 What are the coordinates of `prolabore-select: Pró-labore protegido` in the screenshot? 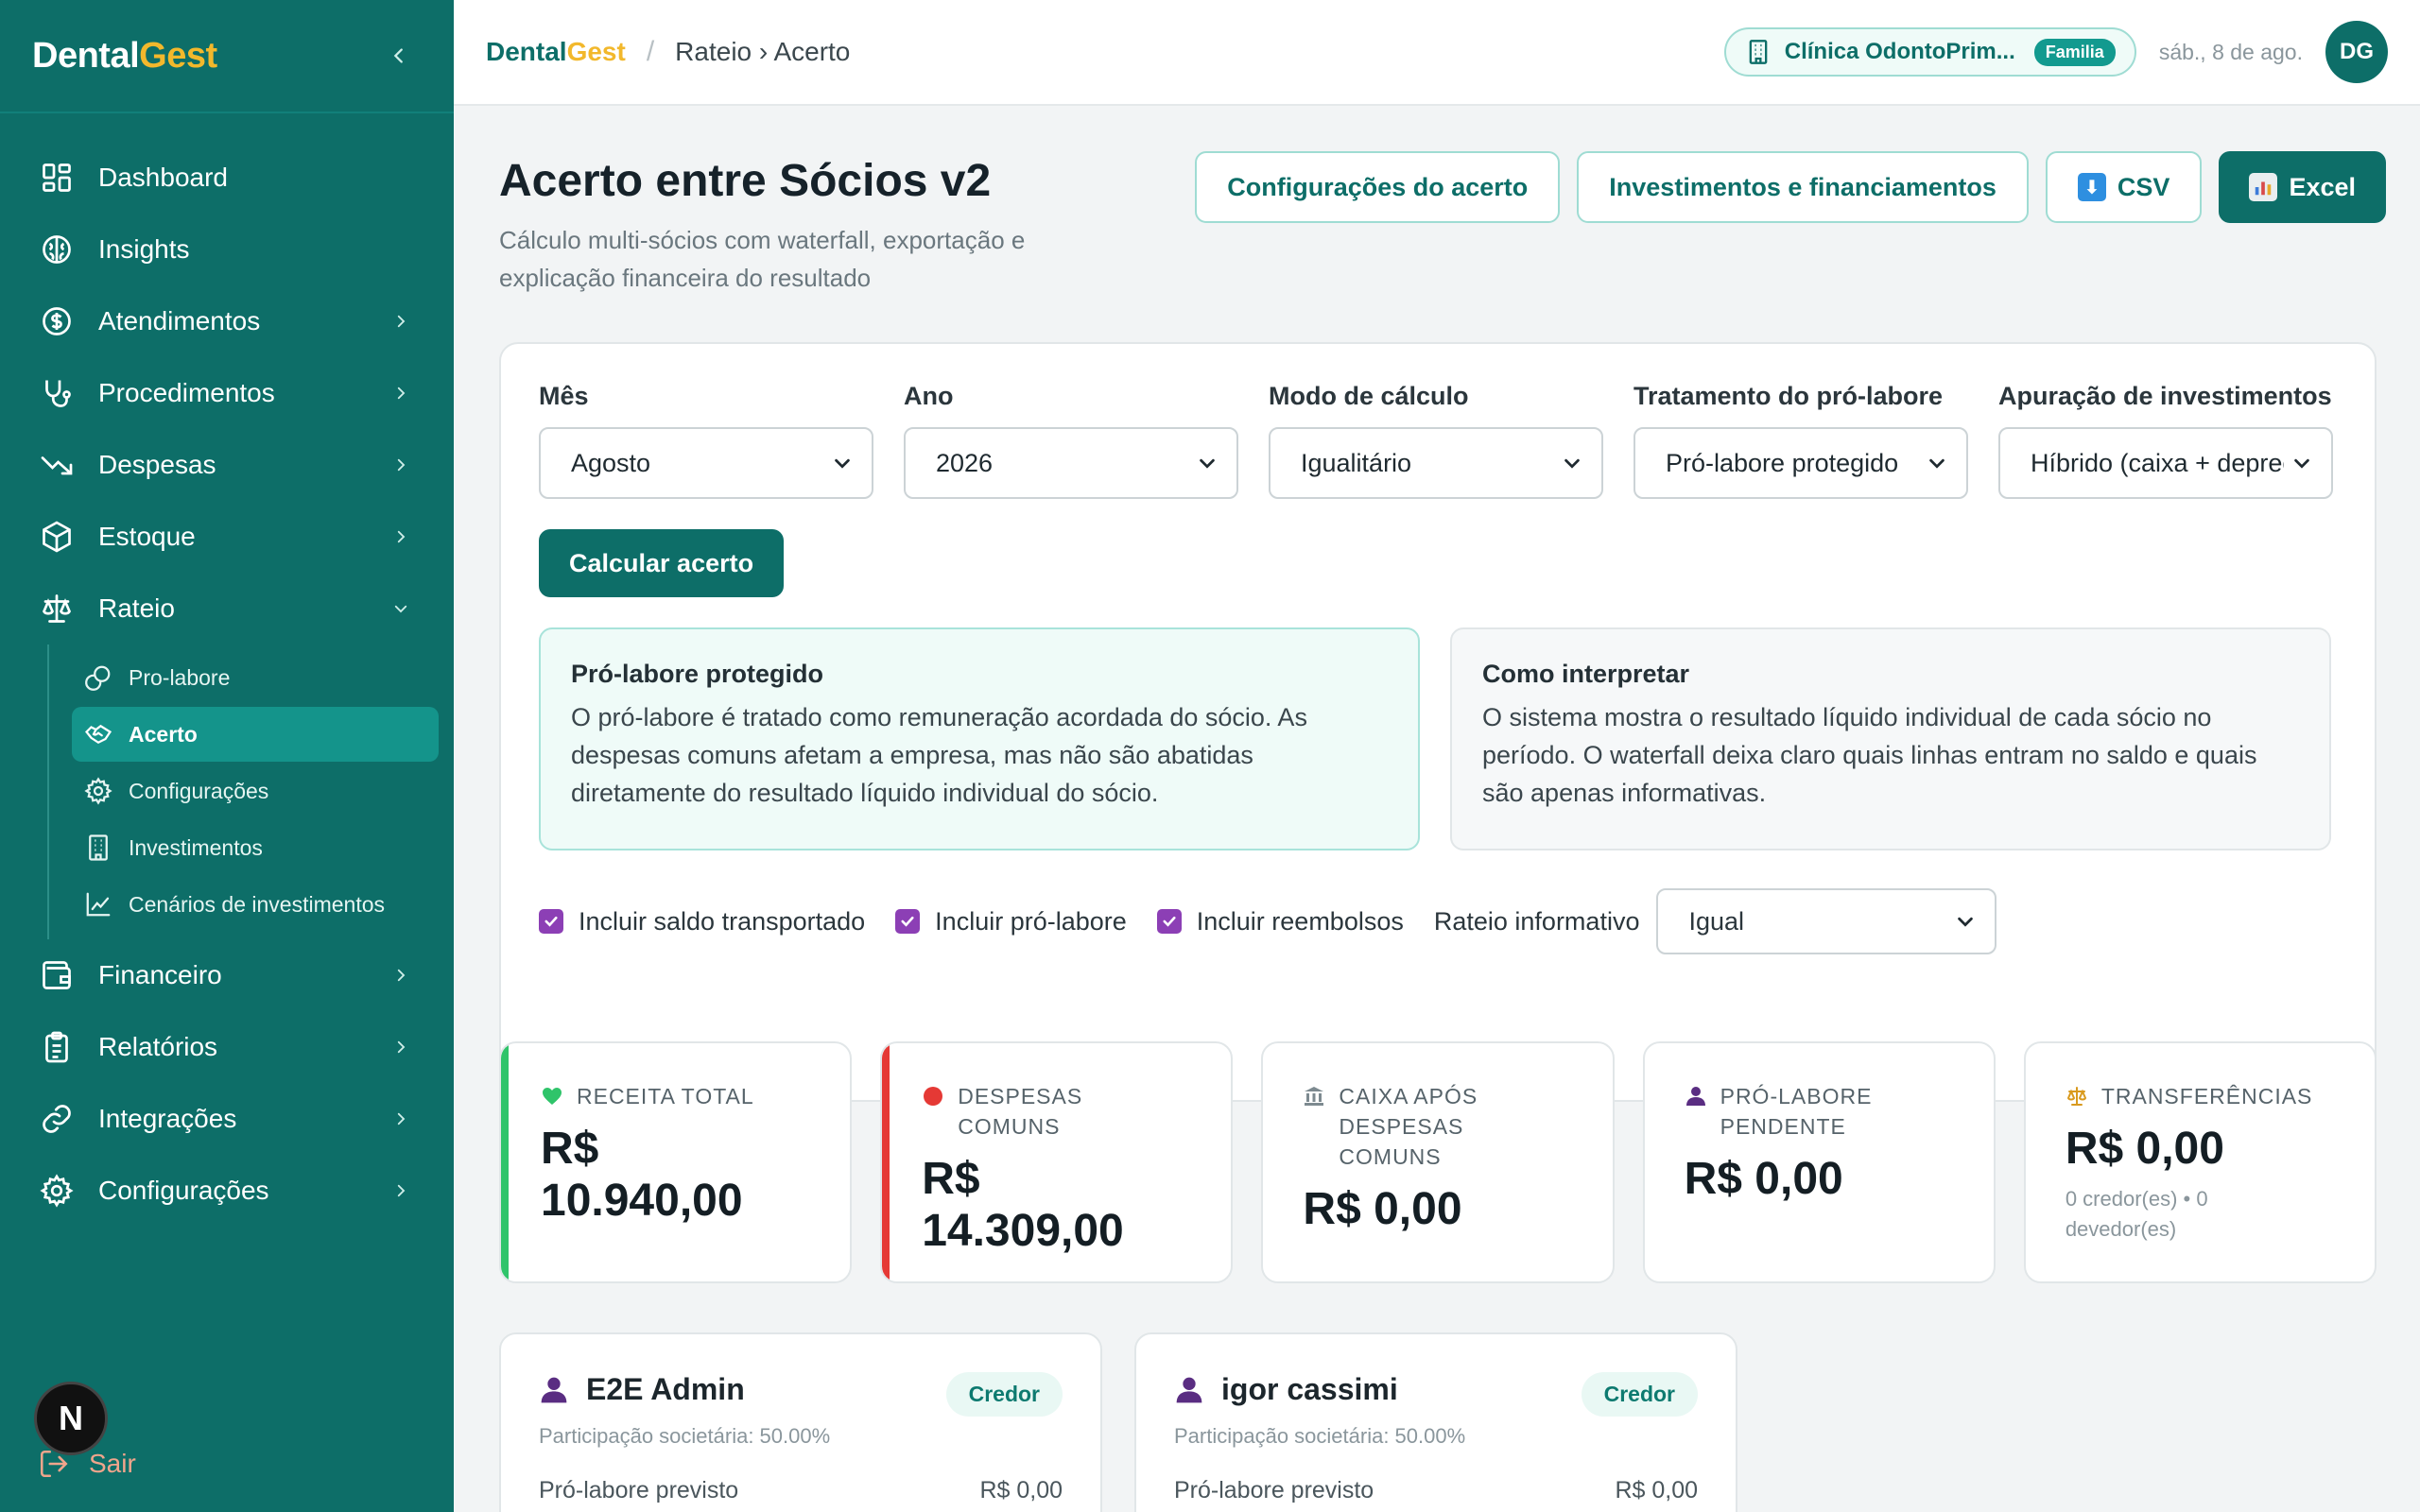 It's located at (1801, 463).